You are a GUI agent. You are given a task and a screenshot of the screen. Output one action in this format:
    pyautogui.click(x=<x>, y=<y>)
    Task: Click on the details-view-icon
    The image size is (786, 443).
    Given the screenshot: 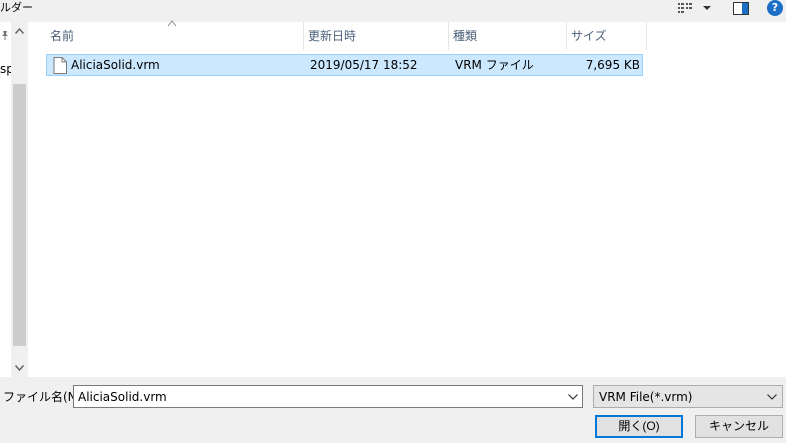 What is the action you would take?
    pyautogui.click(x=685, y=8)
    